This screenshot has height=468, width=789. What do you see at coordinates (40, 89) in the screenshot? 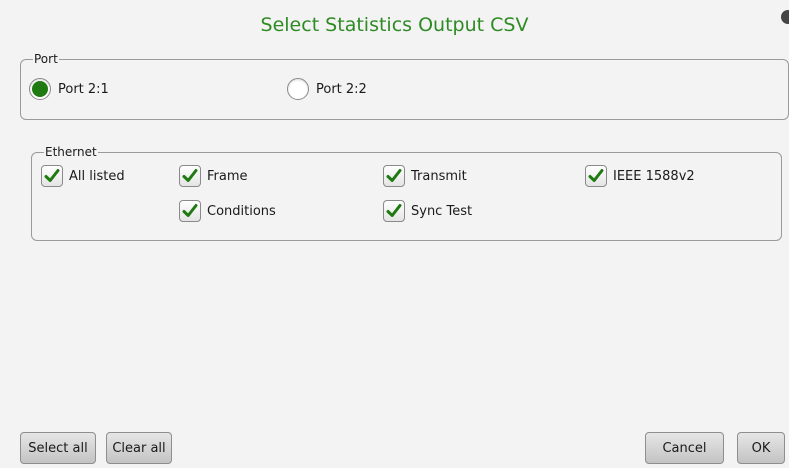
I see `radio-selected-icon` at bounding box center [40, 89].